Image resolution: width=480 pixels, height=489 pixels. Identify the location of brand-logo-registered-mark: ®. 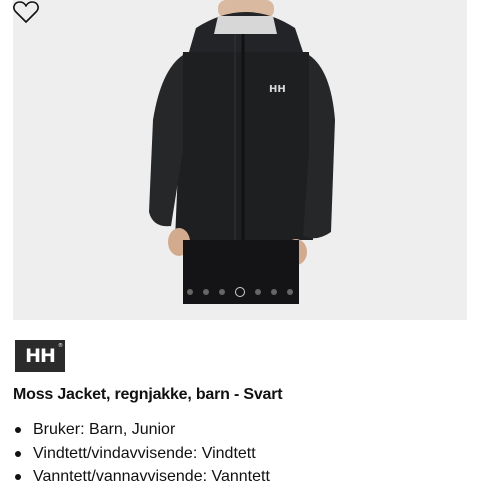
(60, 346).